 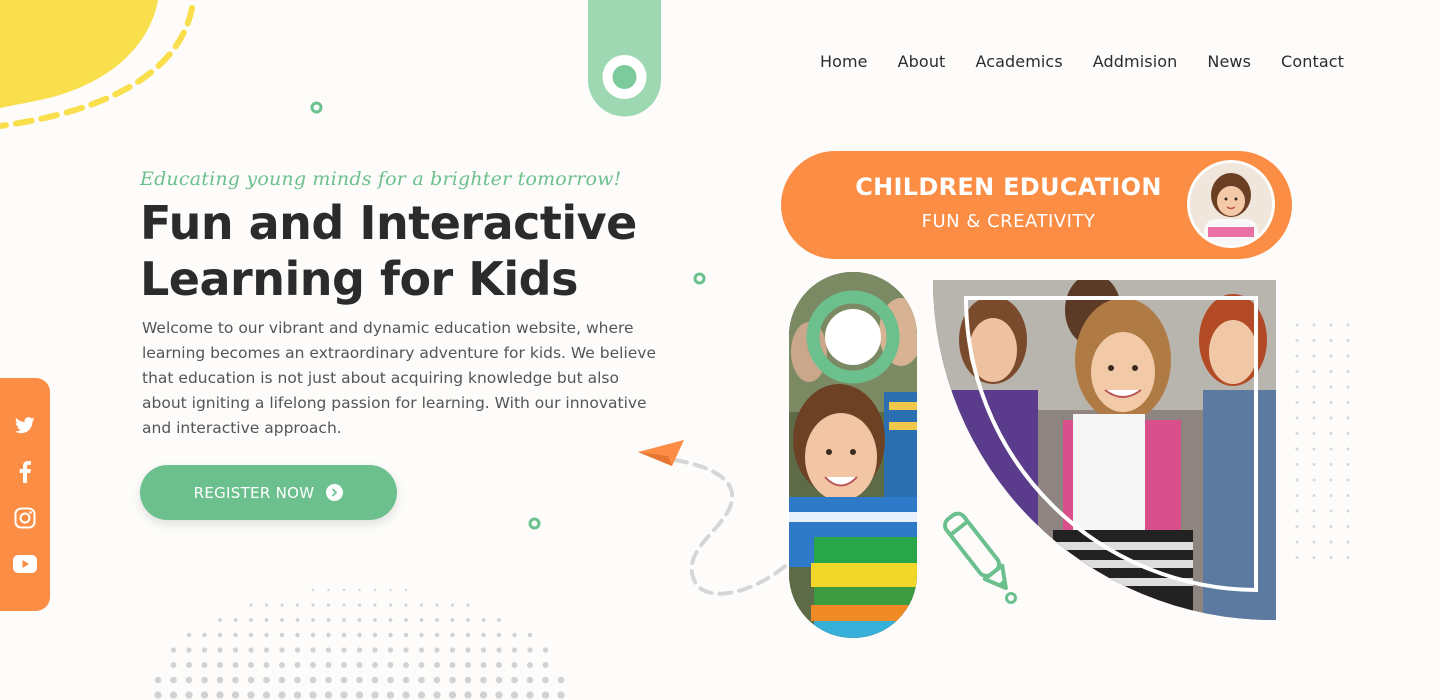 I want to click on banner-title: CHILDREN EDUCATION, so click(x=1008, y=187).